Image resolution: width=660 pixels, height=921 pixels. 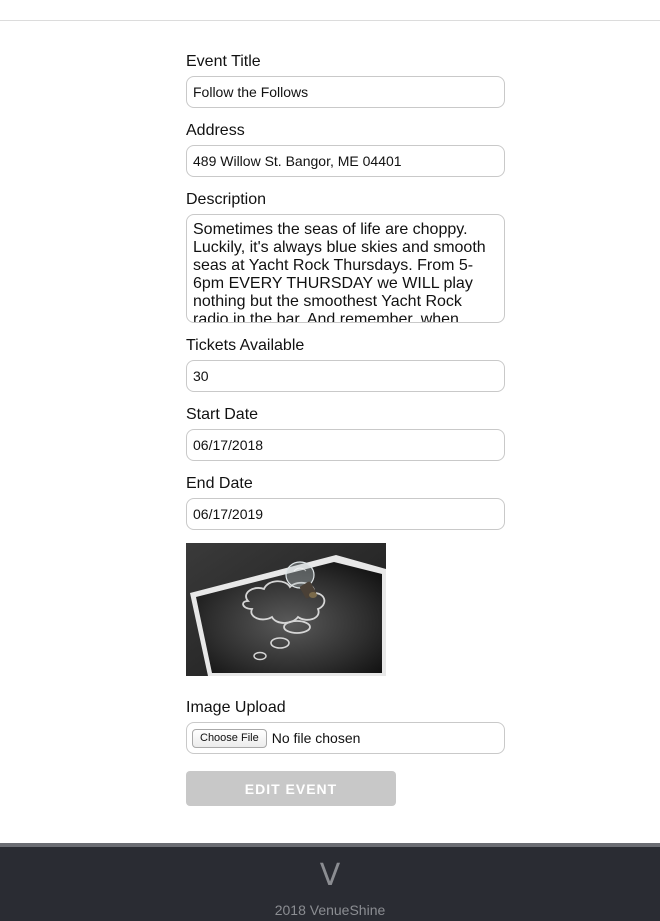 What do you see at coordinates (345, 92) in the screenshot?
I see `event-title-input: Follow the Follows` at bounding box center [345, 92].